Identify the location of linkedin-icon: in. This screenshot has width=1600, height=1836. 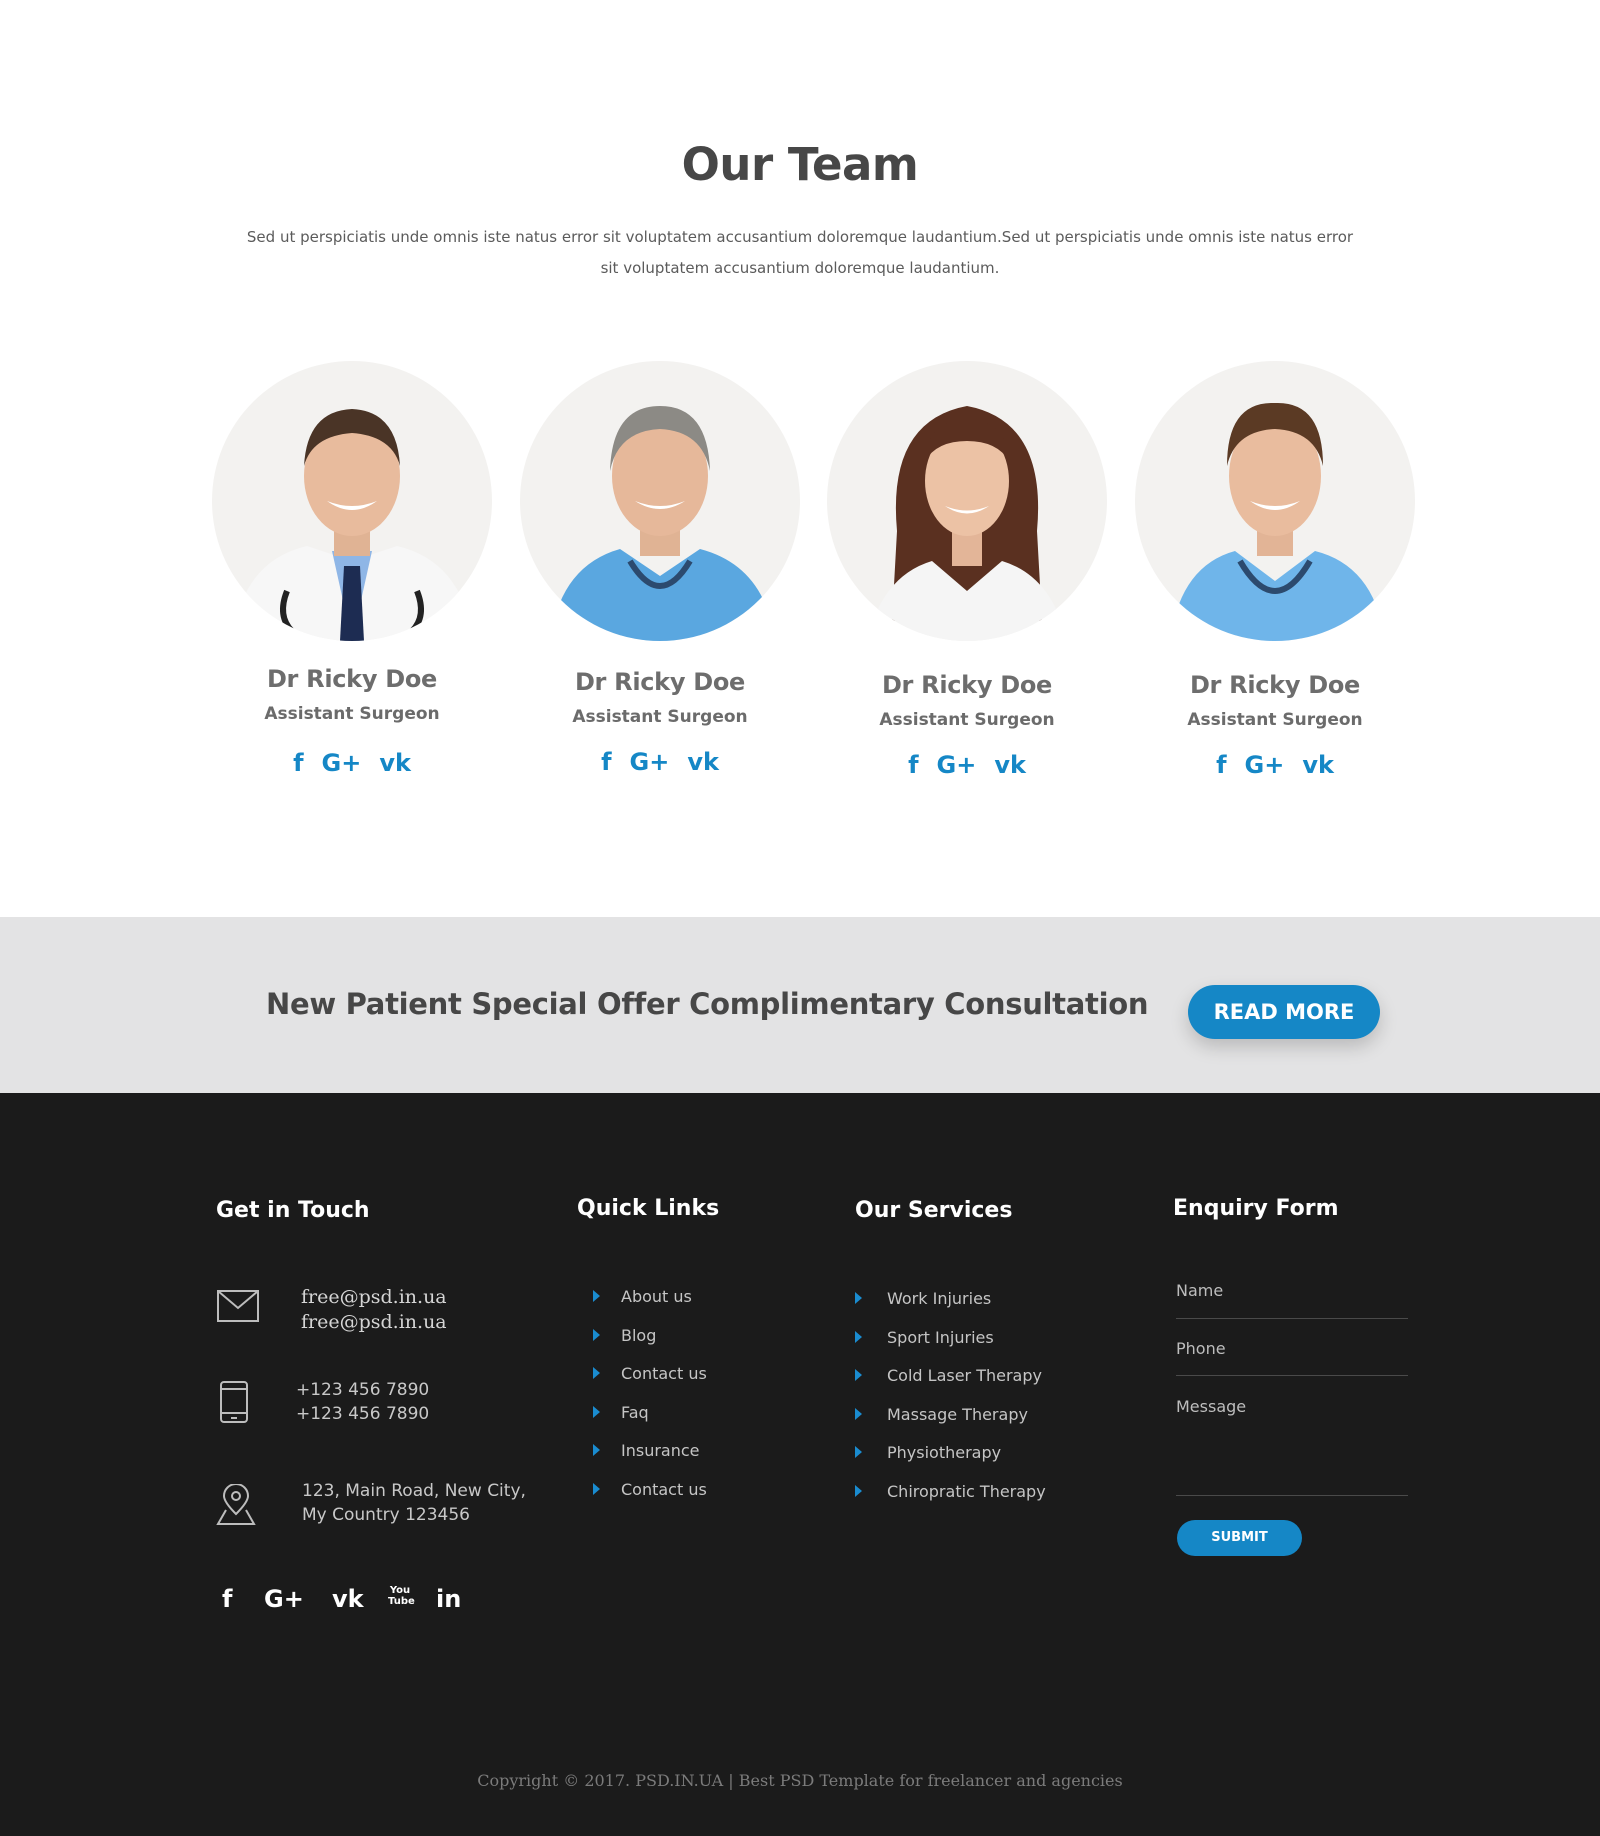
(448, 1599).